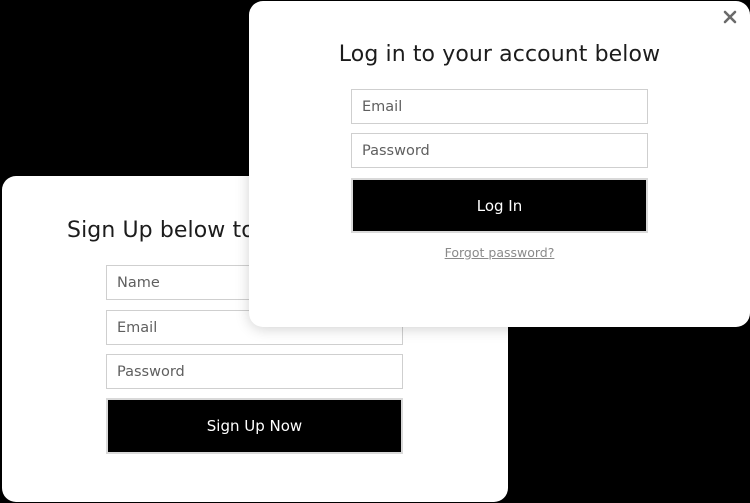 The height and width of the screenshot is (503, 750). I want to click on login-title: Log in to your account below, so click(499, 54).